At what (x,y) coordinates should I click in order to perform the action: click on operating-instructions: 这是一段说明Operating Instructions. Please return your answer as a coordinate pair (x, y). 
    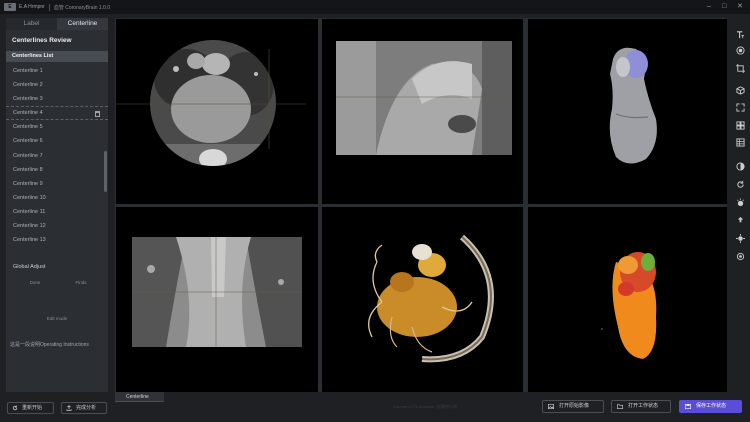
    Looking at the image, I should click on (49, 345).